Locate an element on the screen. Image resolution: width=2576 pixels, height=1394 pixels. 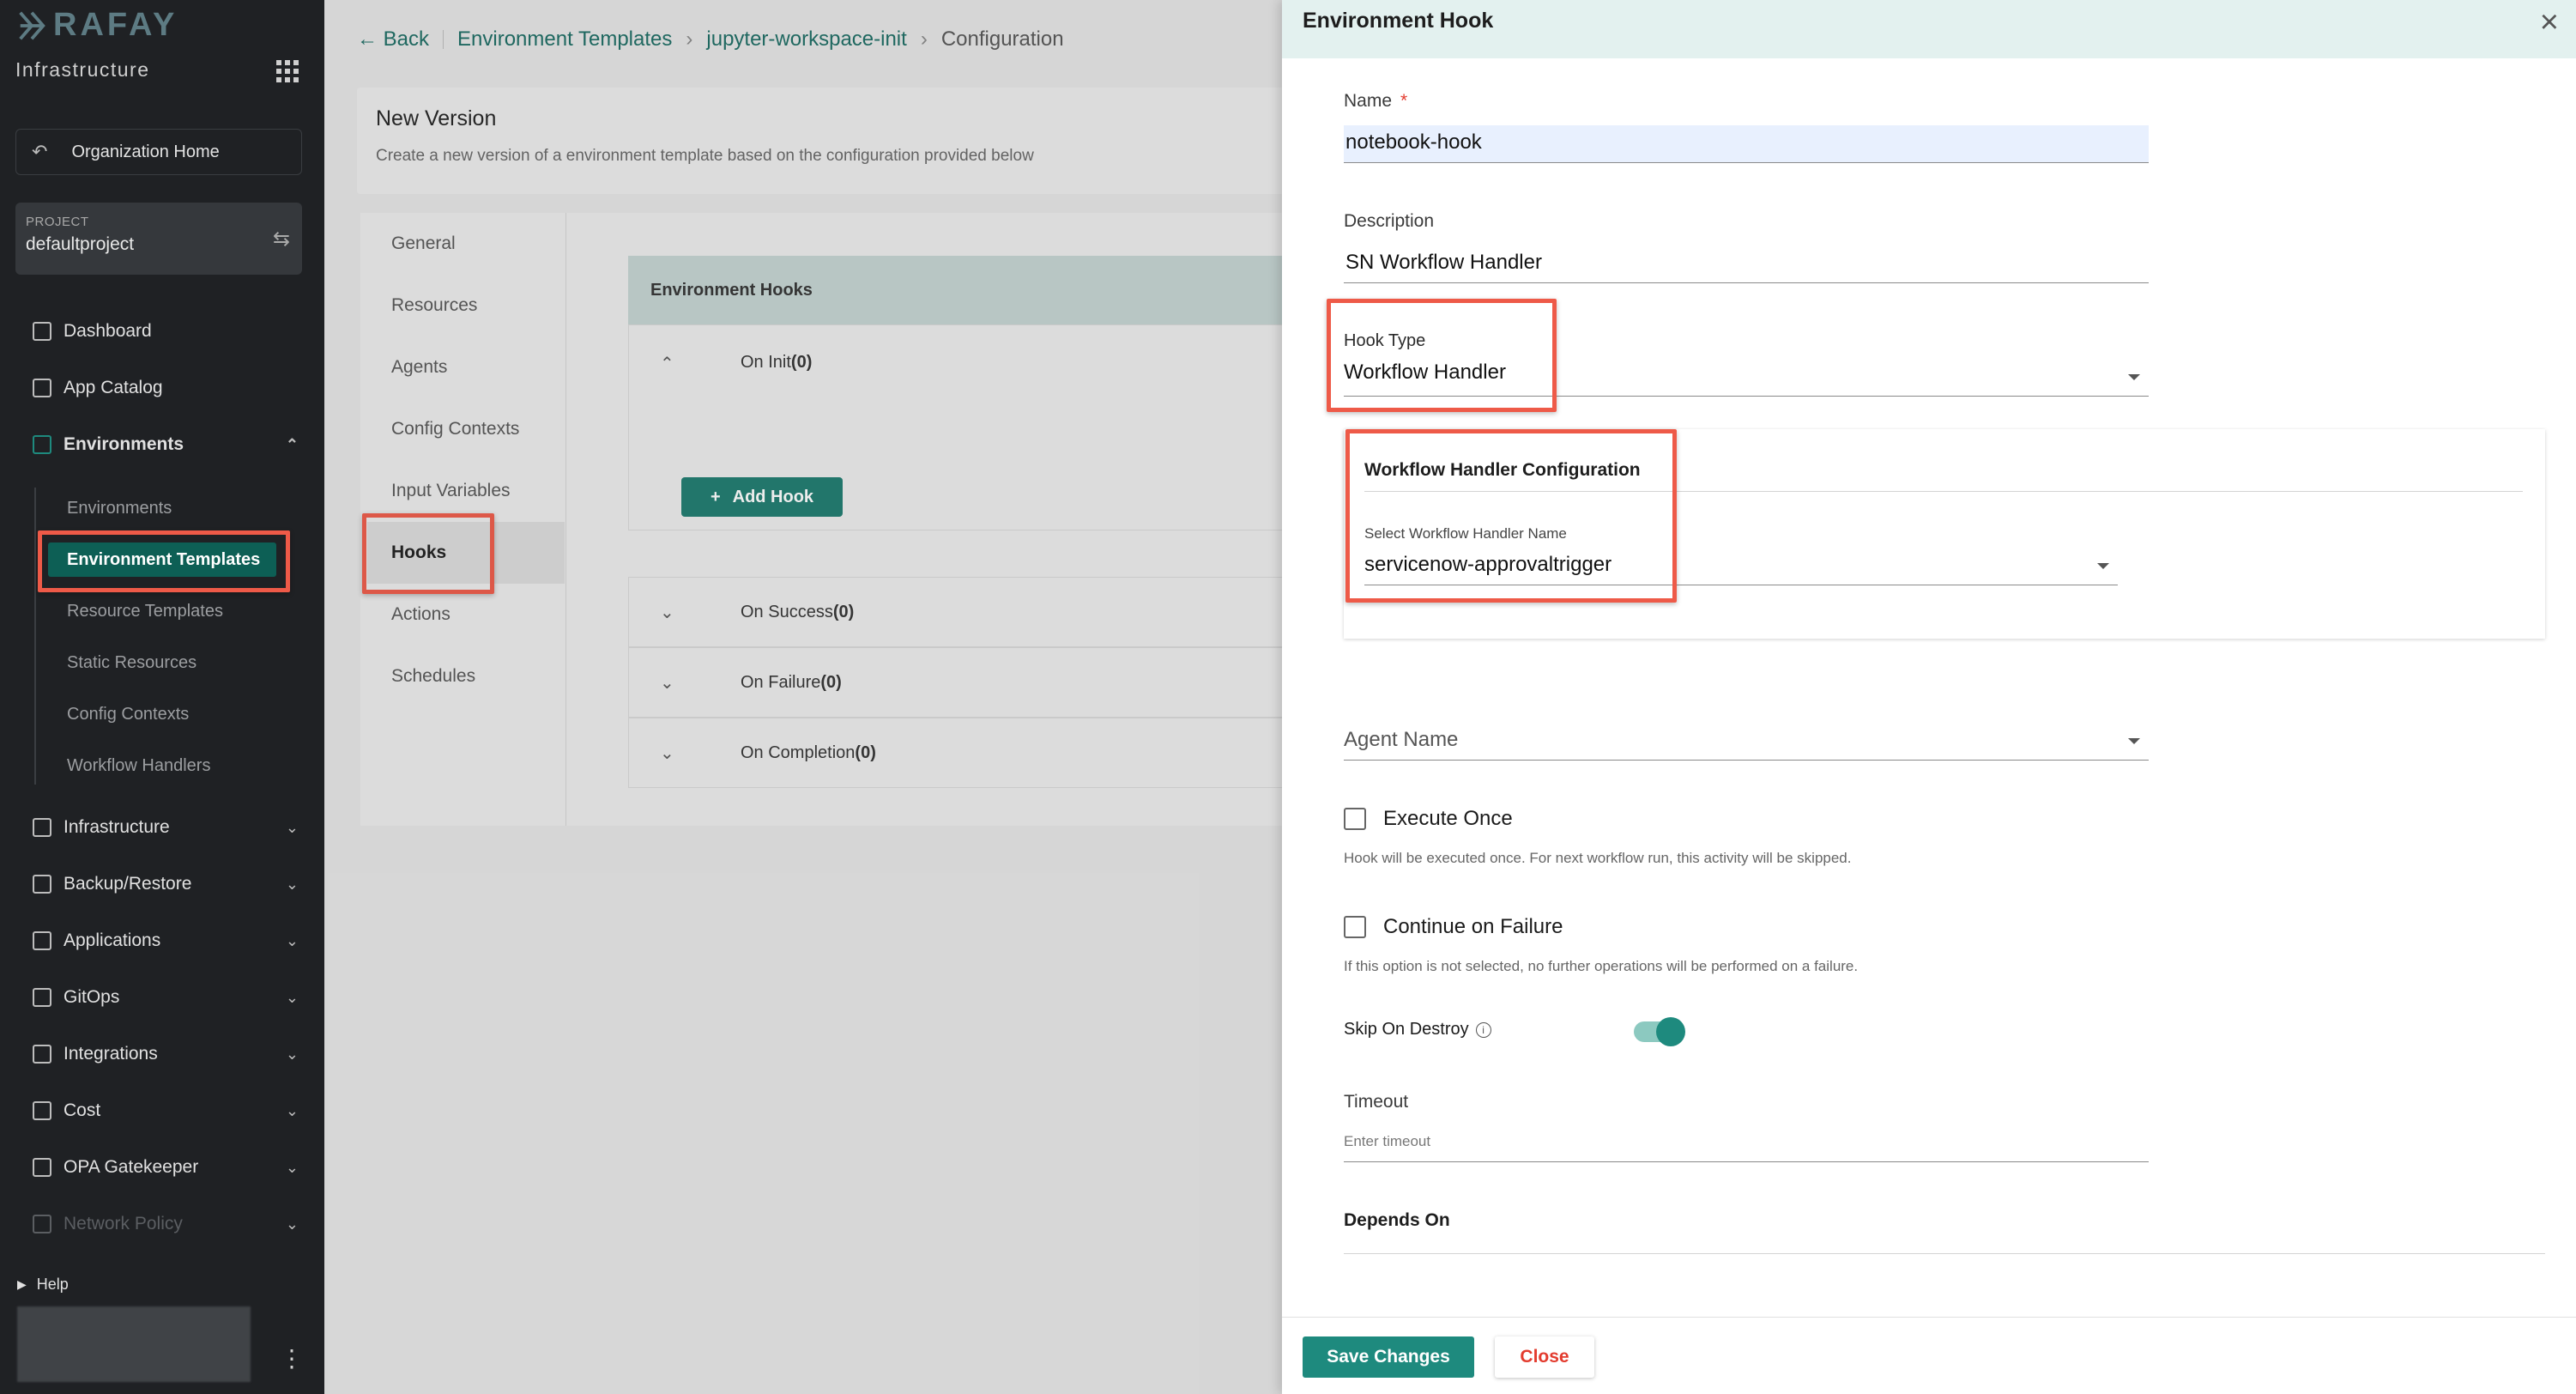
timeout-label: Timeout is located at coordinates (1376, 1102).